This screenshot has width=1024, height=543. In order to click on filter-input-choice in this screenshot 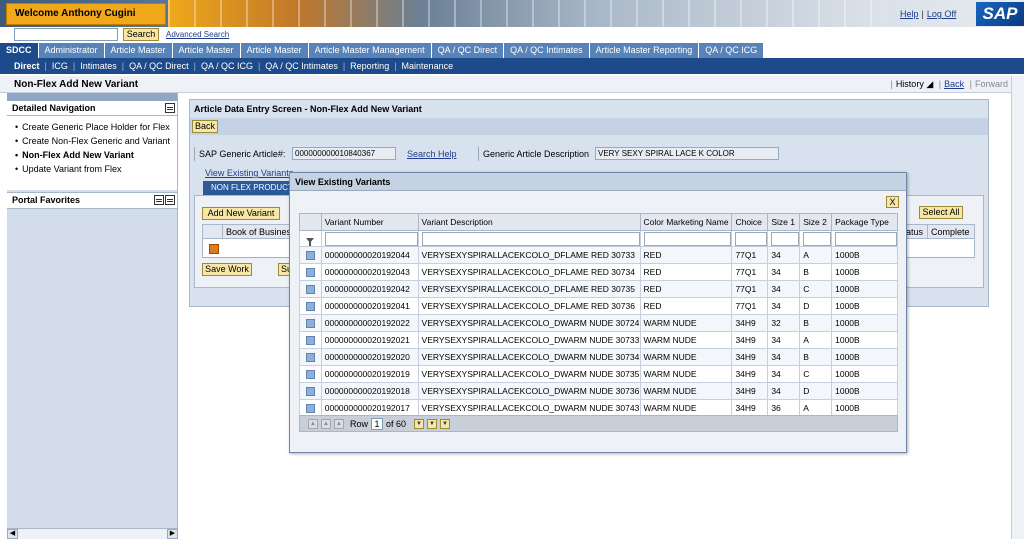, I will do `click(751, 238)`.